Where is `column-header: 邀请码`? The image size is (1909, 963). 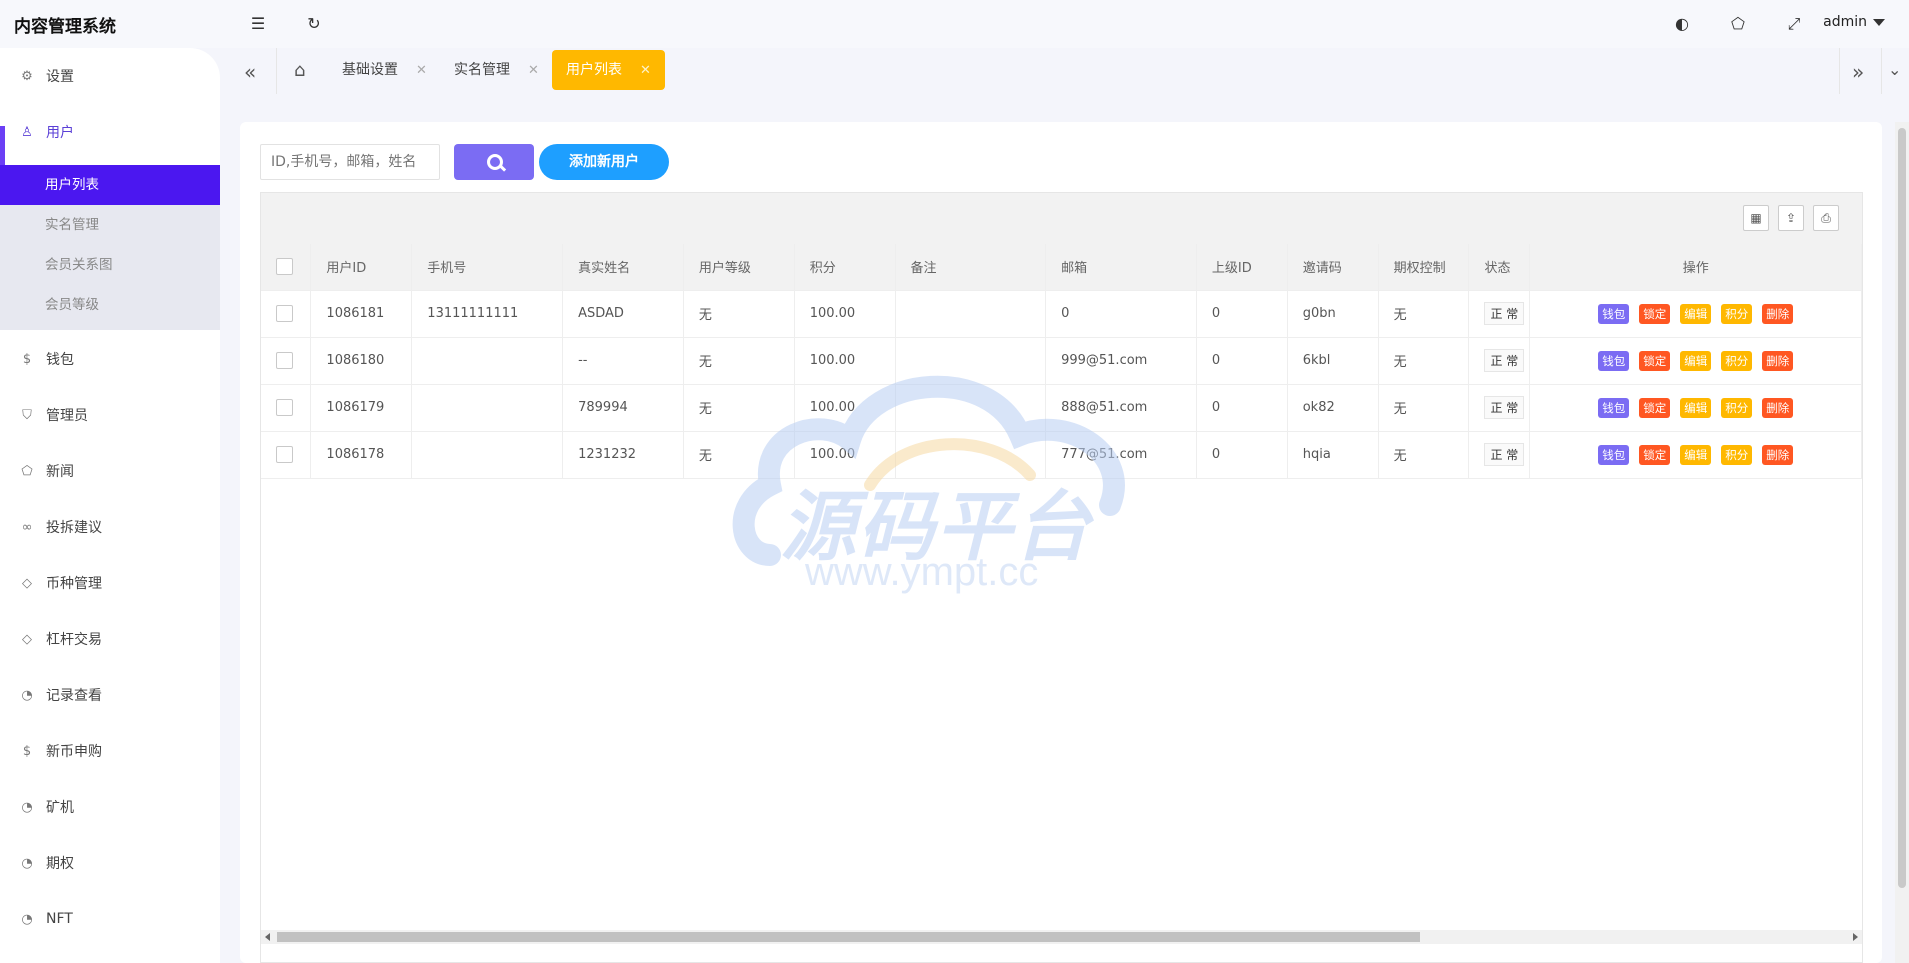
column-header: 邀请码 is located at coordinates (1333, 267).